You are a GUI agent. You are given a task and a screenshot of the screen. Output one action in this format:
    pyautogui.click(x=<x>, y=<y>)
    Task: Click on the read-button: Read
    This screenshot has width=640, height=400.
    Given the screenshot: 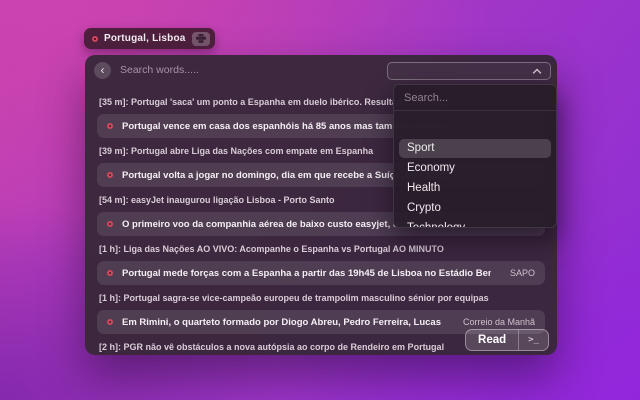 What is the action you would take?
    pyautogui.click(x=492, y=340)
    